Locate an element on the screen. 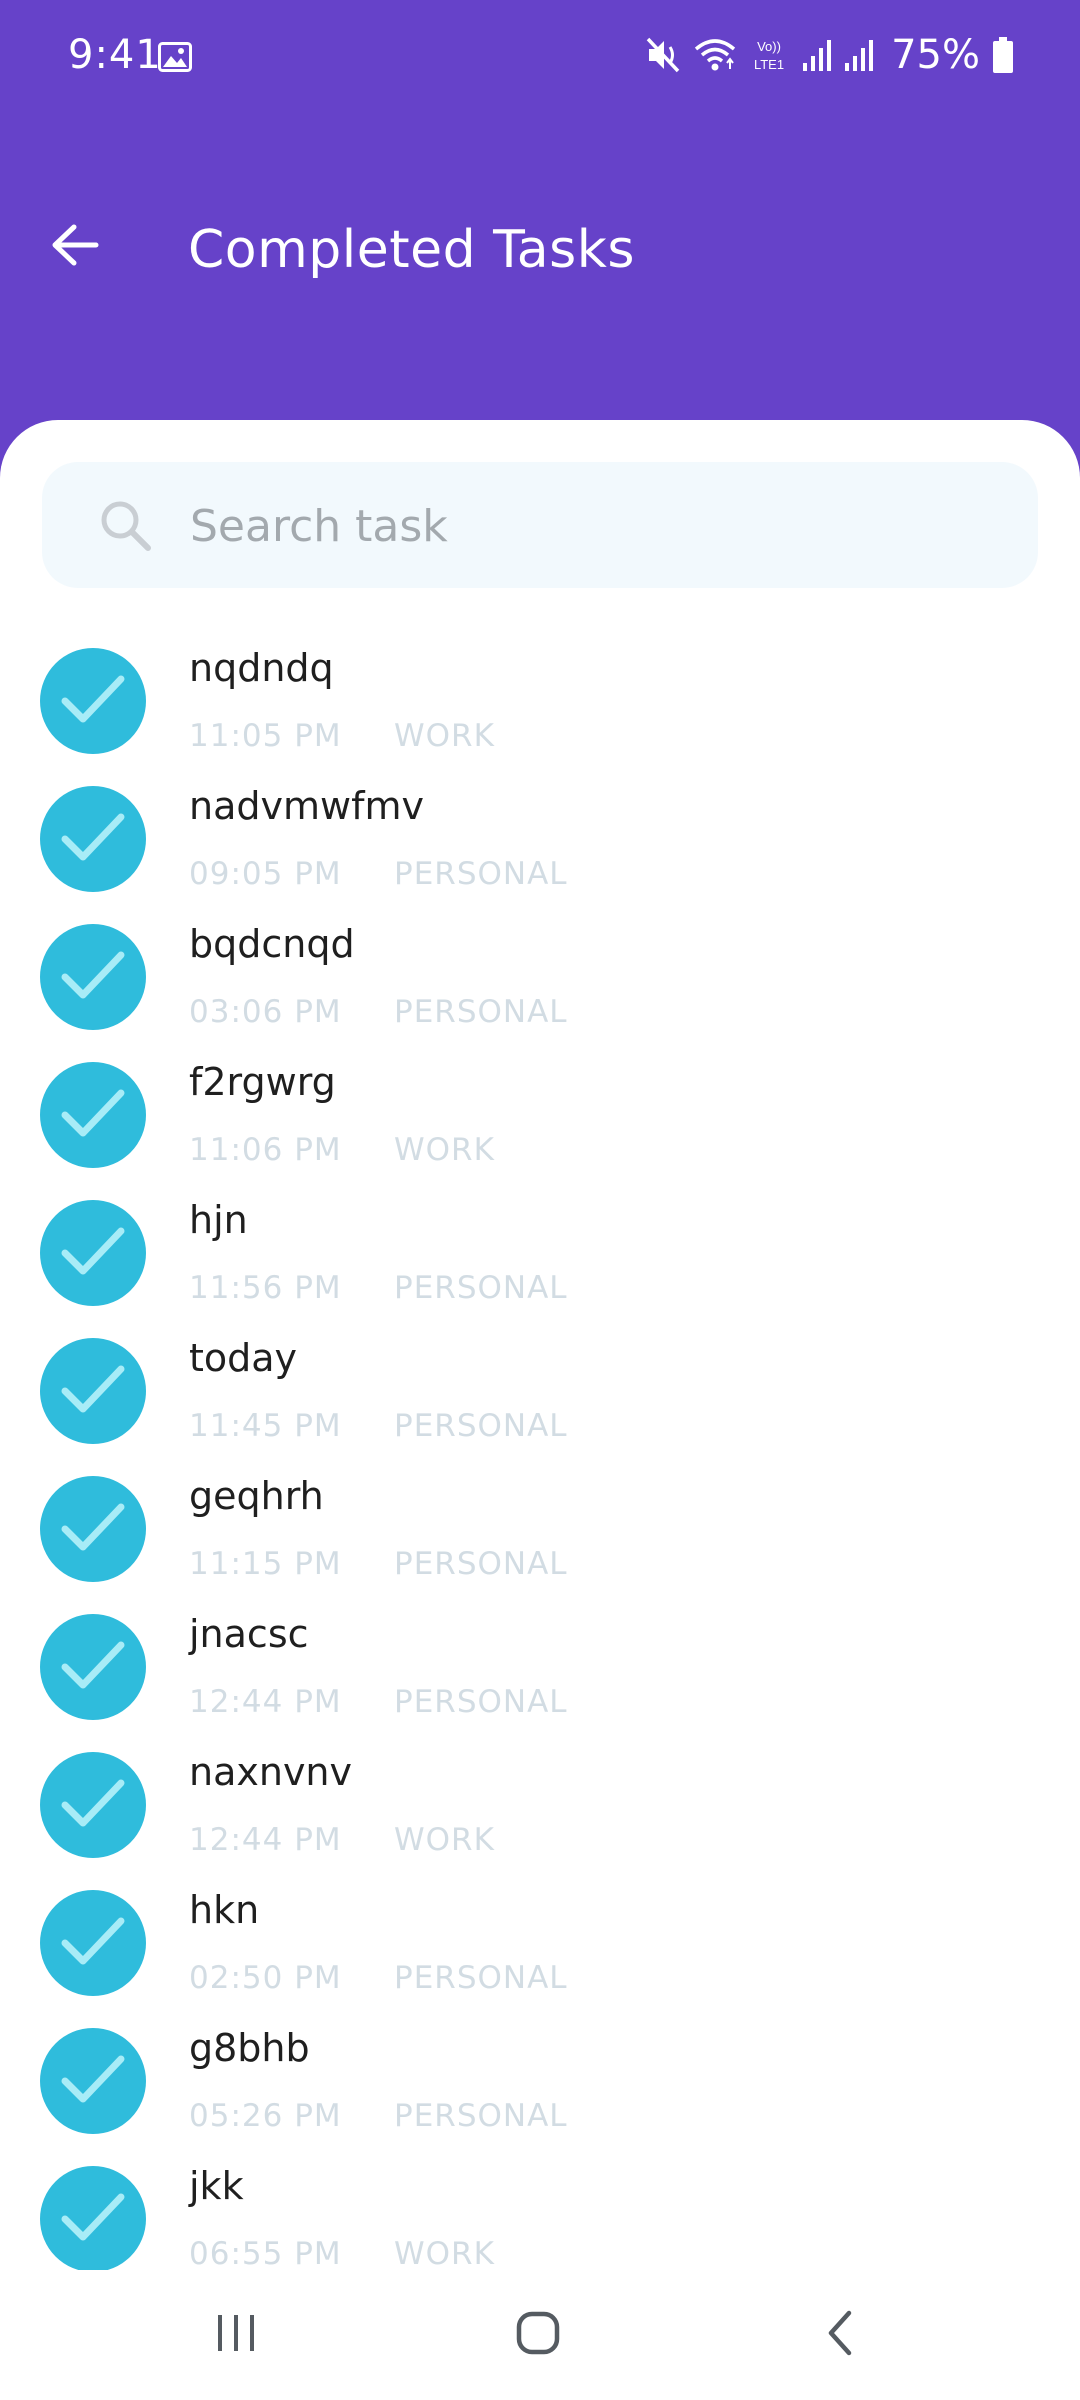 The width and height of the screenshot is (1080, 2400). recents-icon is located at coordinates (236, 2335).